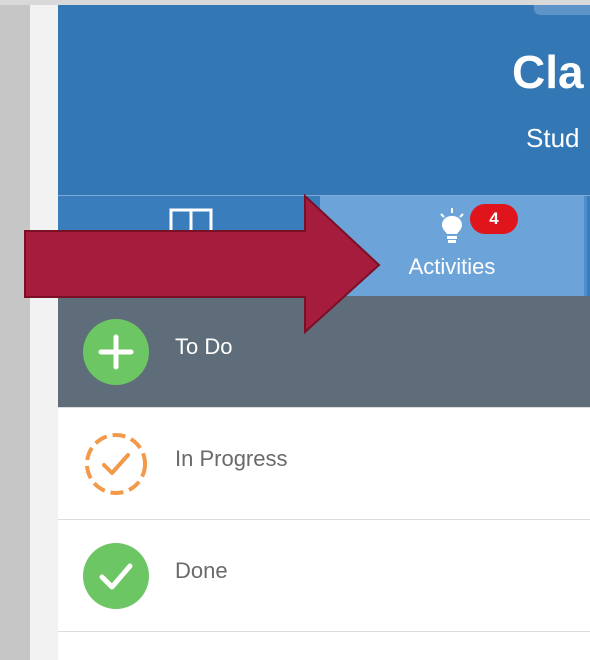 This screenshot has width=590, height=660. Describe the element at coordinates (202, 264) in the screenshot. I see `annotation-arrow` at that location.